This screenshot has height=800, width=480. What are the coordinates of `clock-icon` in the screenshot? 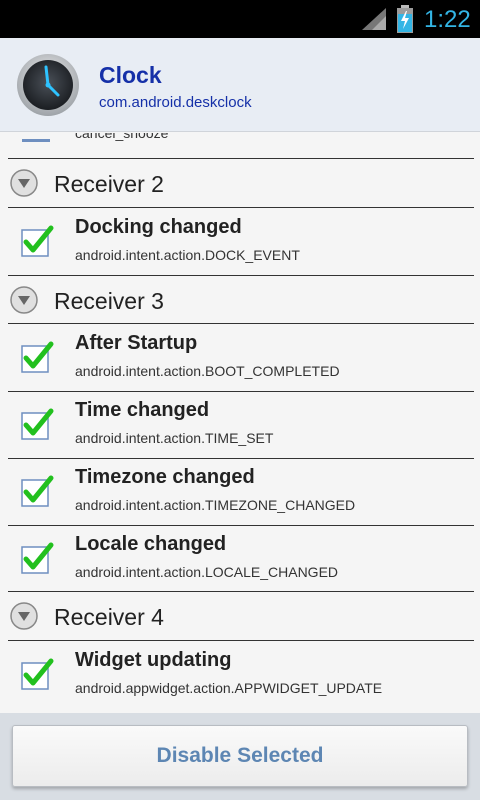 It's located at (48, 85).